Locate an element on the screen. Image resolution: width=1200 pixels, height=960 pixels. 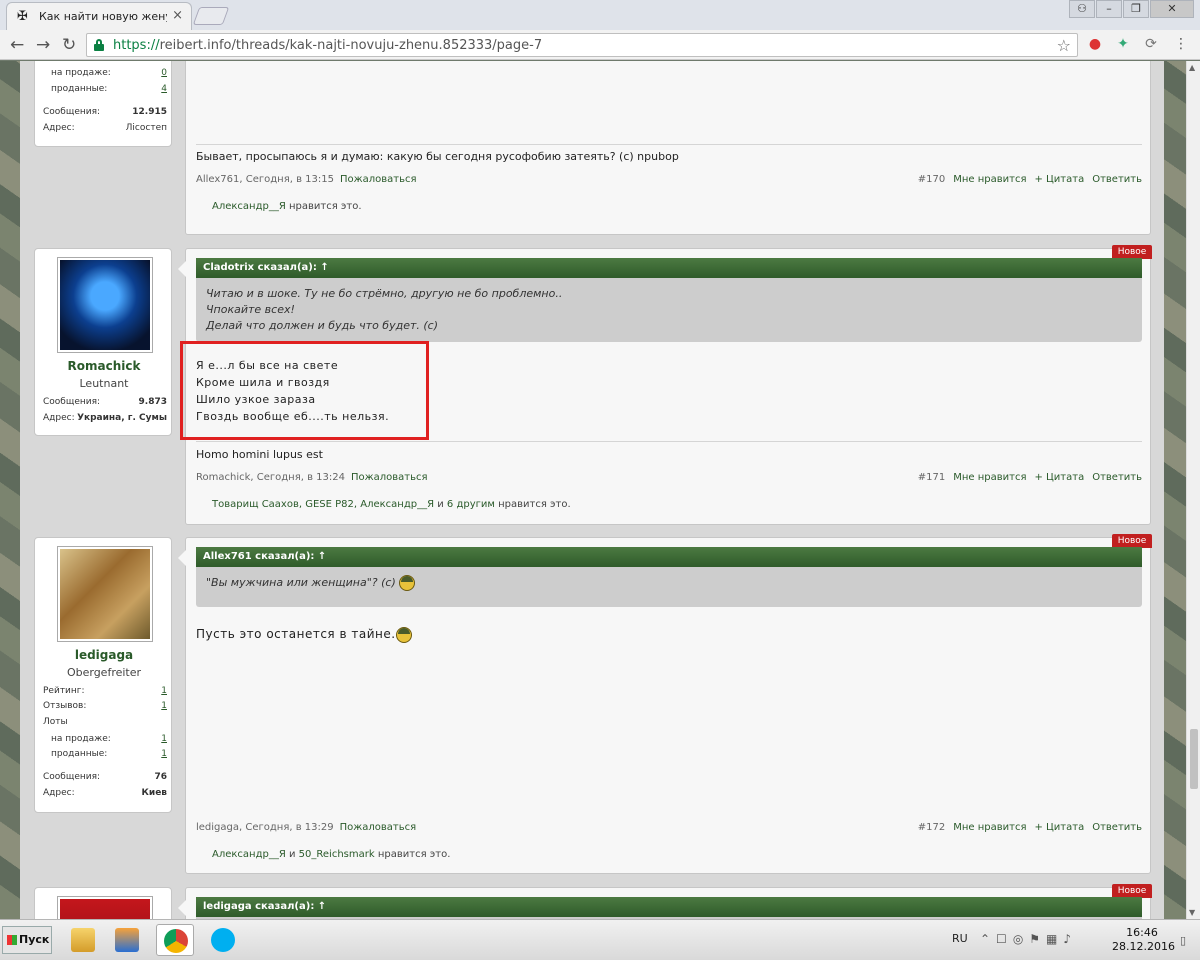
post-number: #171 is located at coordinates (931, 477).